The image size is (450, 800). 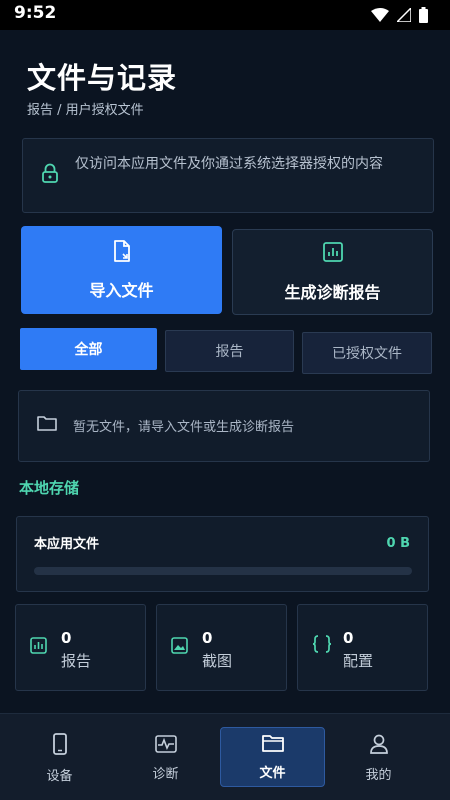 What do you see at coordinates (122, 253) in the screenshot?
I see `file-import-icon` at bounding box center [122, 253].